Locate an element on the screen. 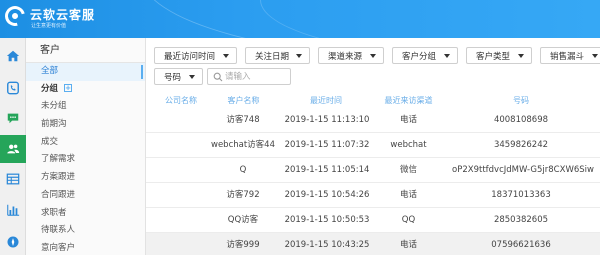 This screenshot has width=600, height=255. nav-home is located at coordinates (13, 56).